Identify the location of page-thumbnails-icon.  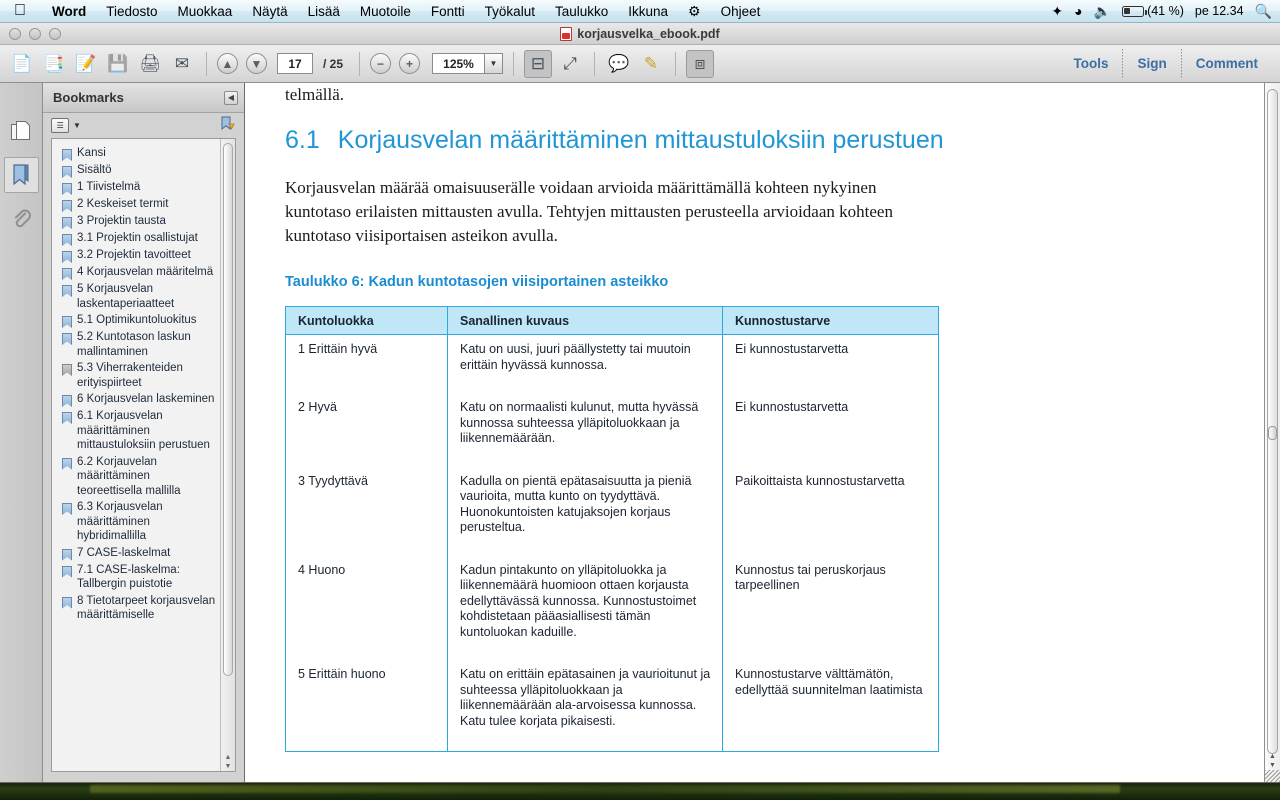
(21, 131).